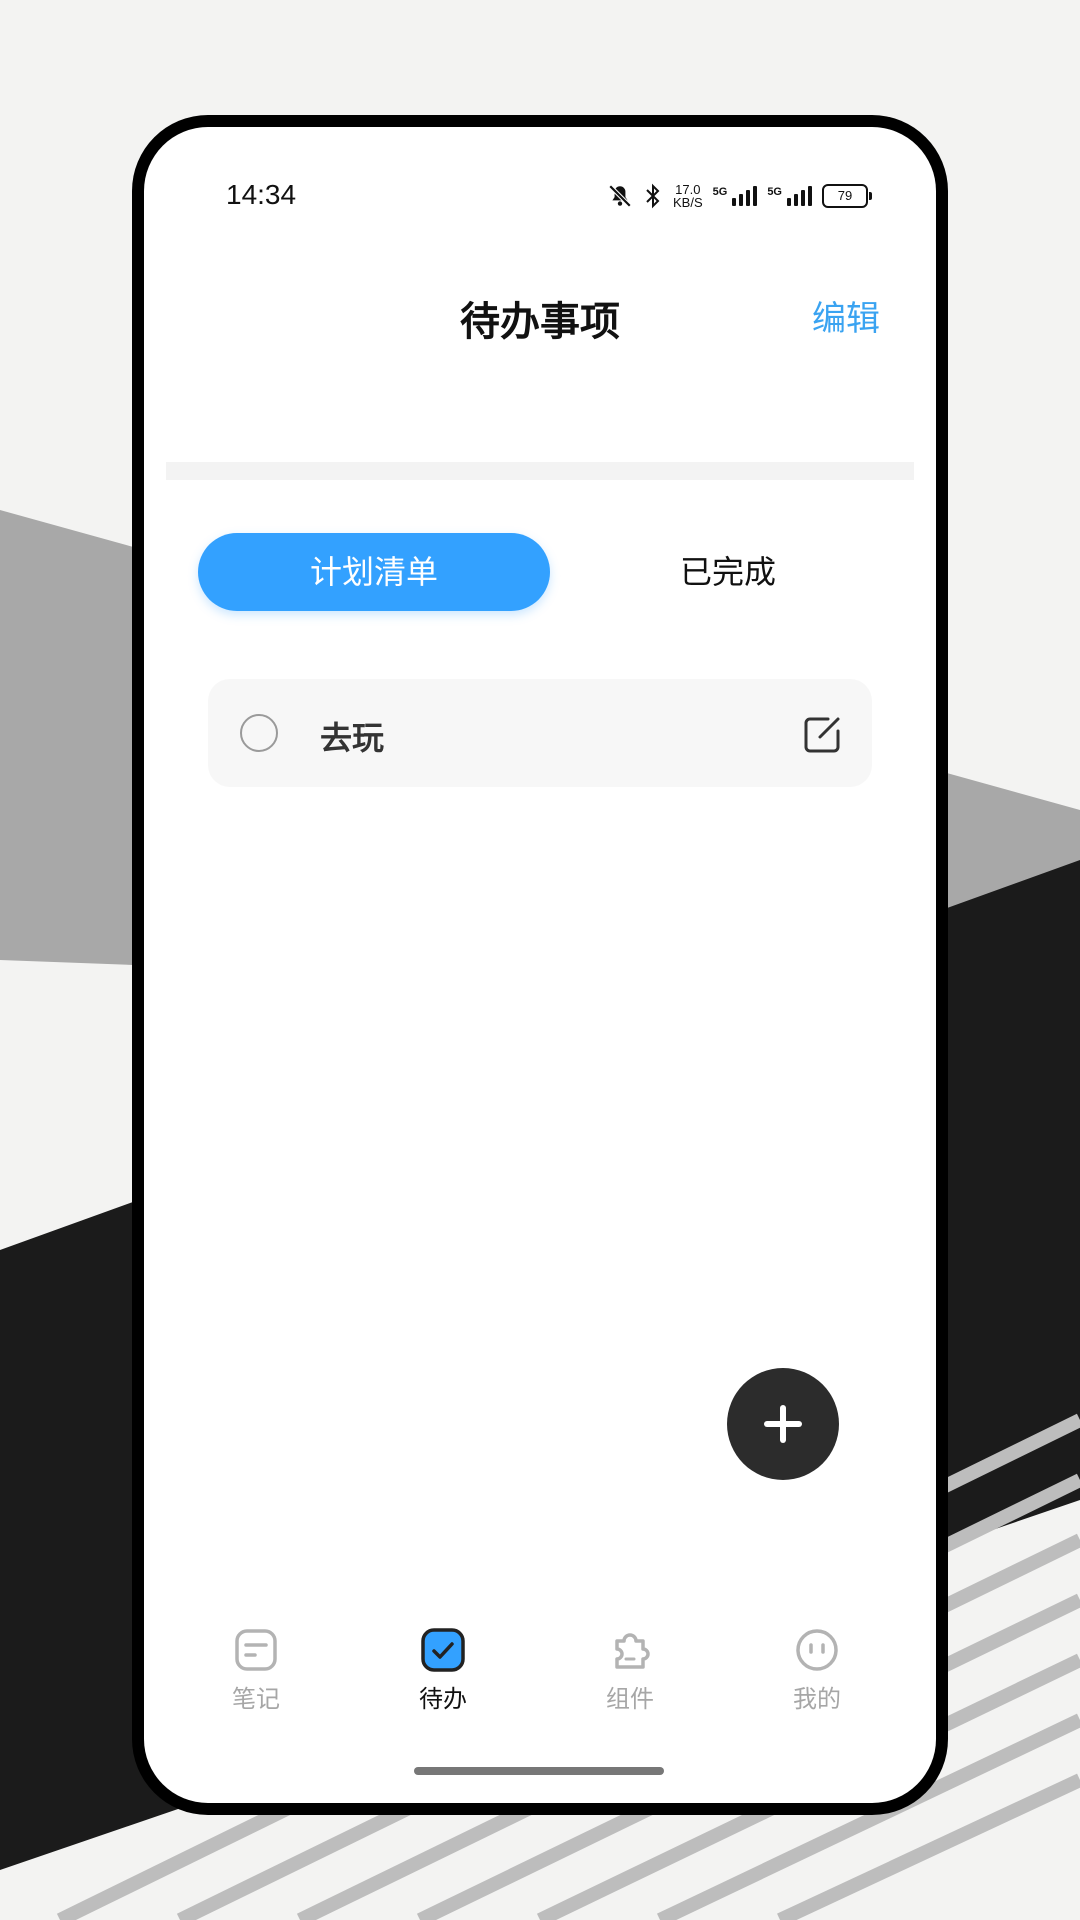  I want to click on status-time: 14:34, so click(261, 194).